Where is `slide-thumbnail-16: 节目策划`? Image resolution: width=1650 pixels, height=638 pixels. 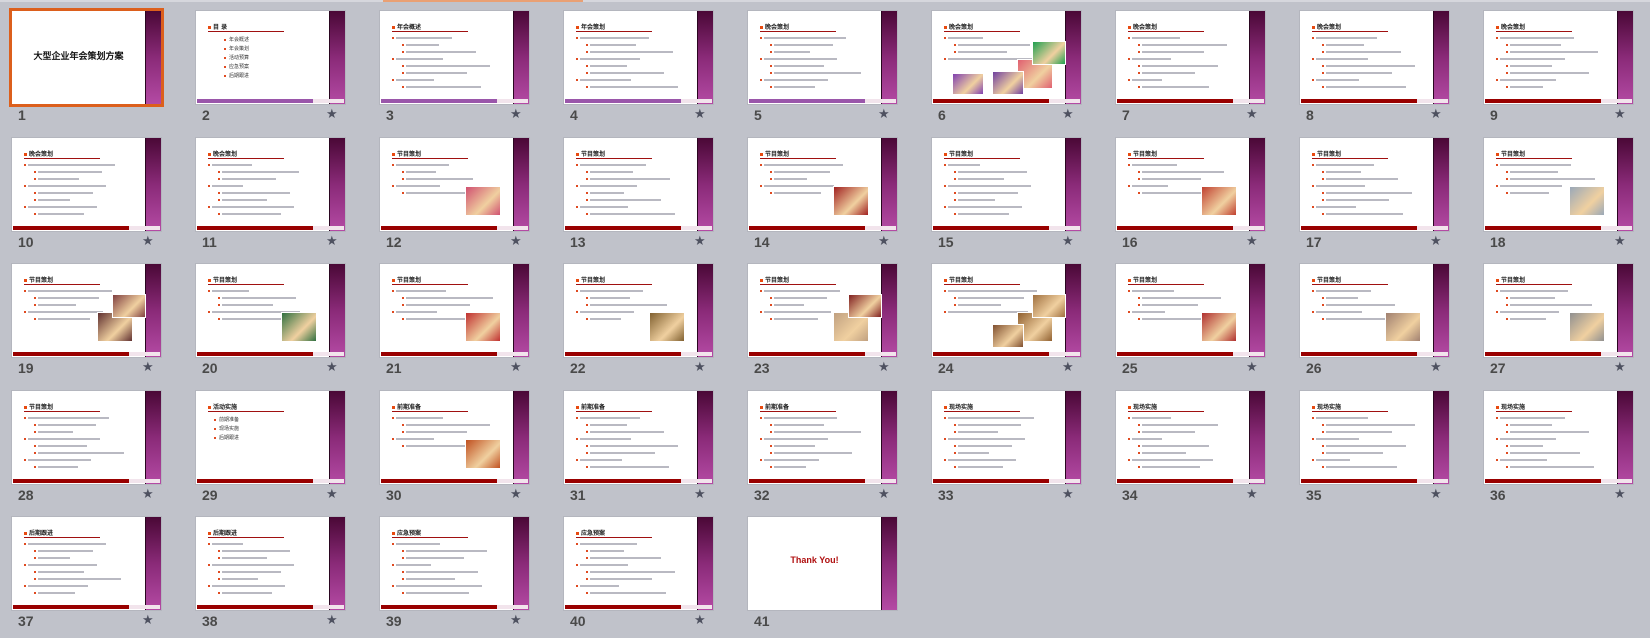 slide-thumbnail-16: 节目策划 is located at coordinates (1190, 184).